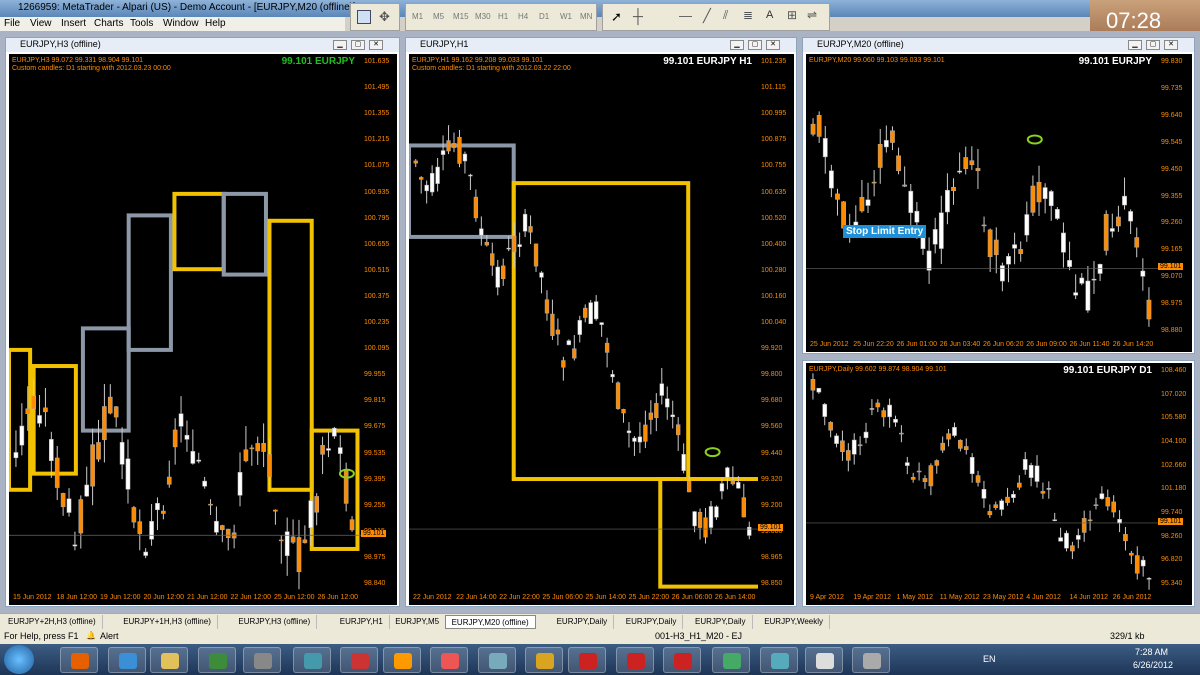  I want to click on price-tick-label: 101.355, so click(377, 114).